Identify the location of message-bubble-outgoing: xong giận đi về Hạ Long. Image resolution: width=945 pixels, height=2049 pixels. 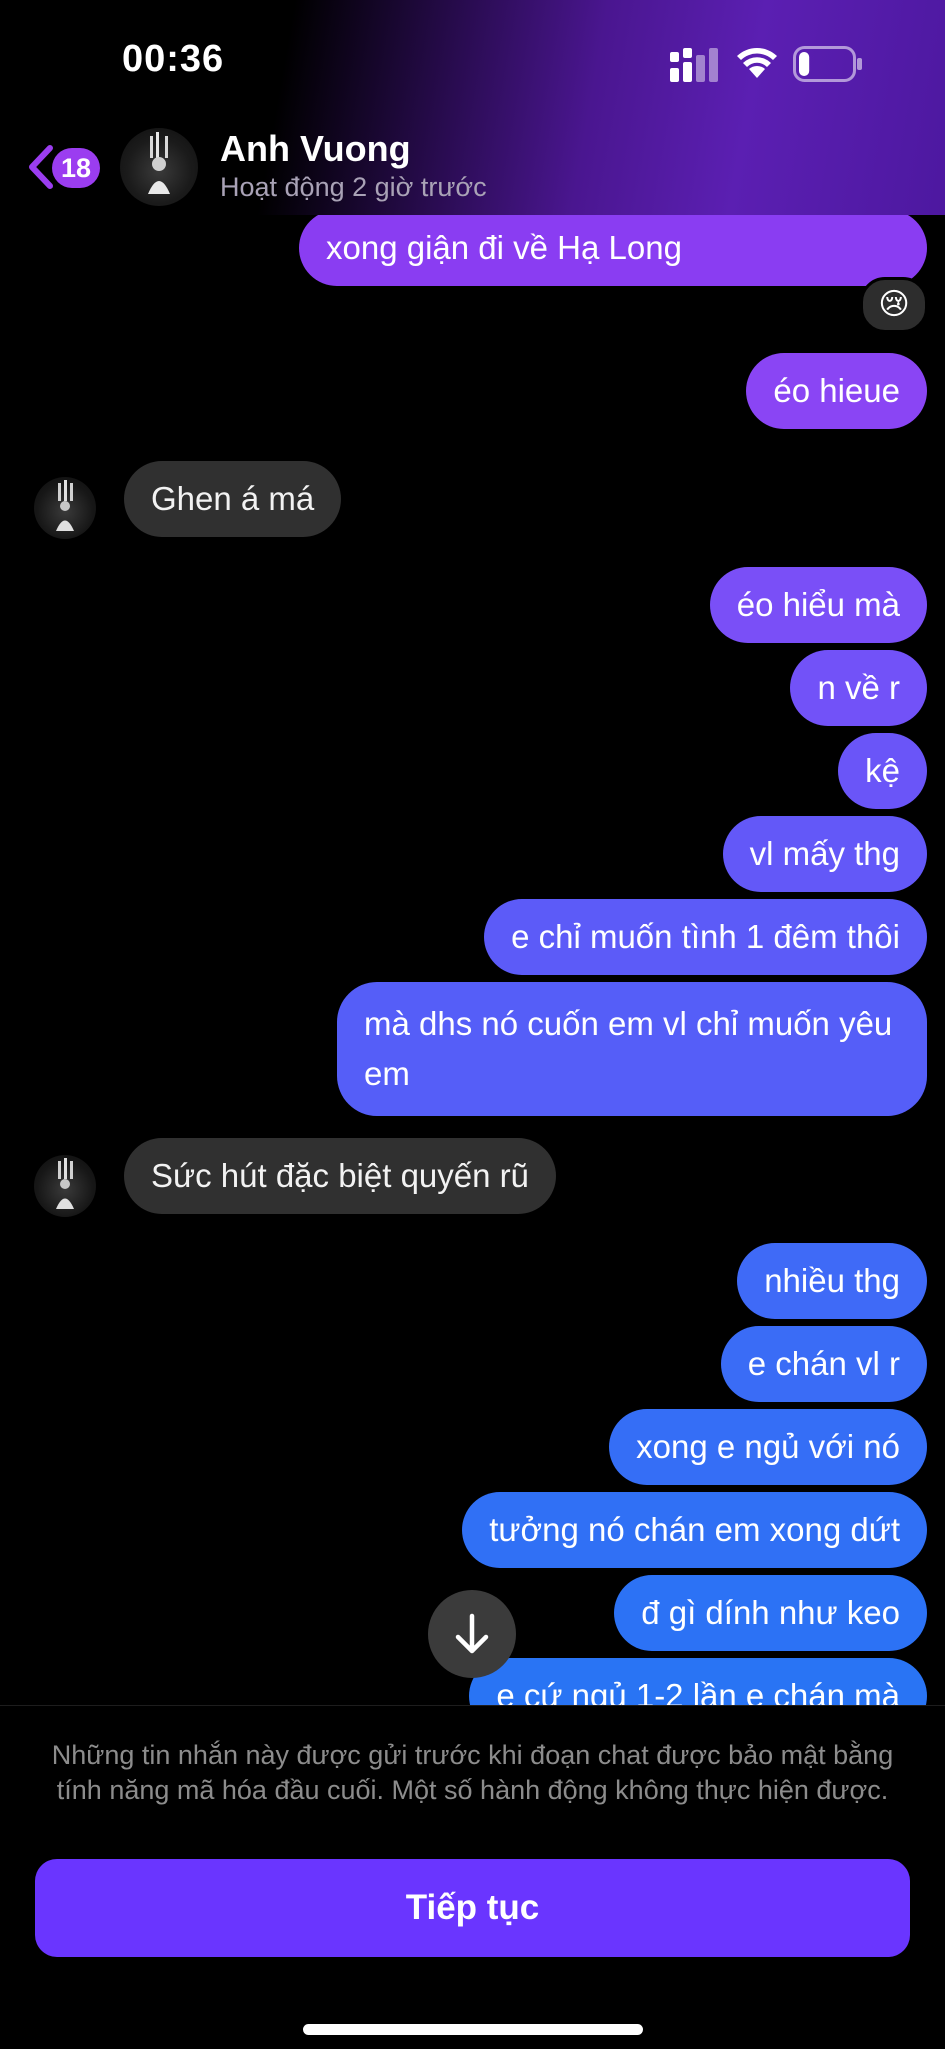
(613, 250).